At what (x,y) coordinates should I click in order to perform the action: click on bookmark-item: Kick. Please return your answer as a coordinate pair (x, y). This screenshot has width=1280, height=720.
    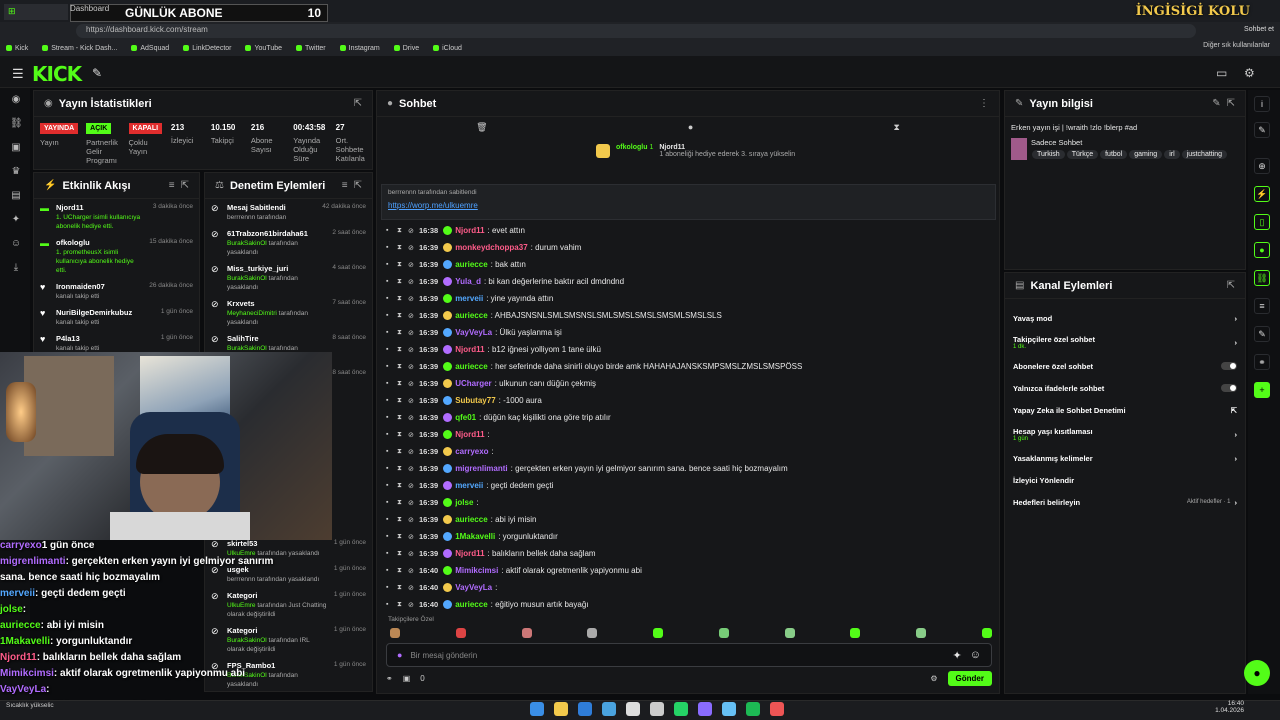
    Looking at the image, I should click on (17, 48).